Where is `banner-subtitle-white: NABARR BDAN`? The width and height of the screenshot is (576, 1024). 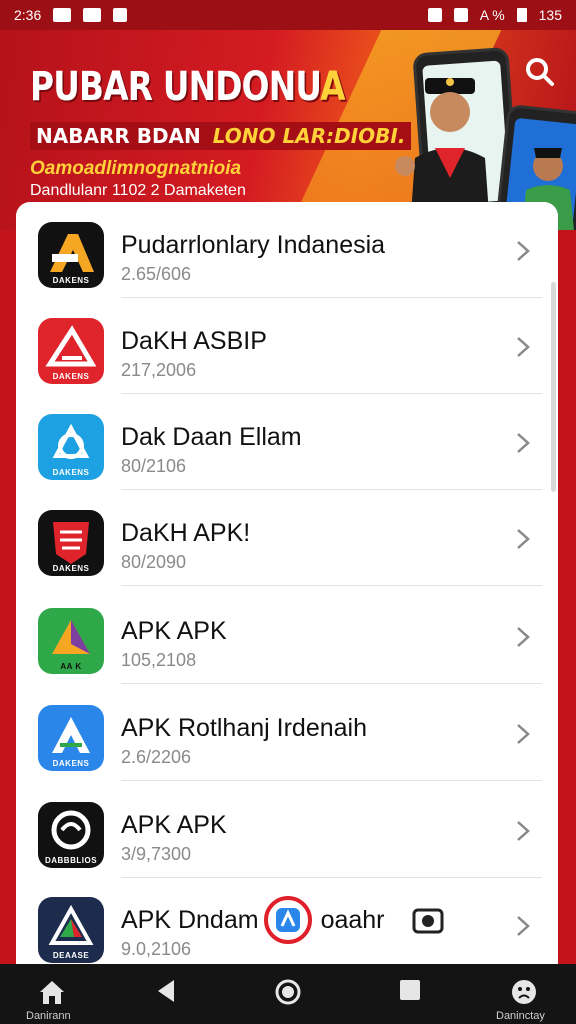 banner-subtitle-white: NABARR BDAN is located at coordinates (118, 136).